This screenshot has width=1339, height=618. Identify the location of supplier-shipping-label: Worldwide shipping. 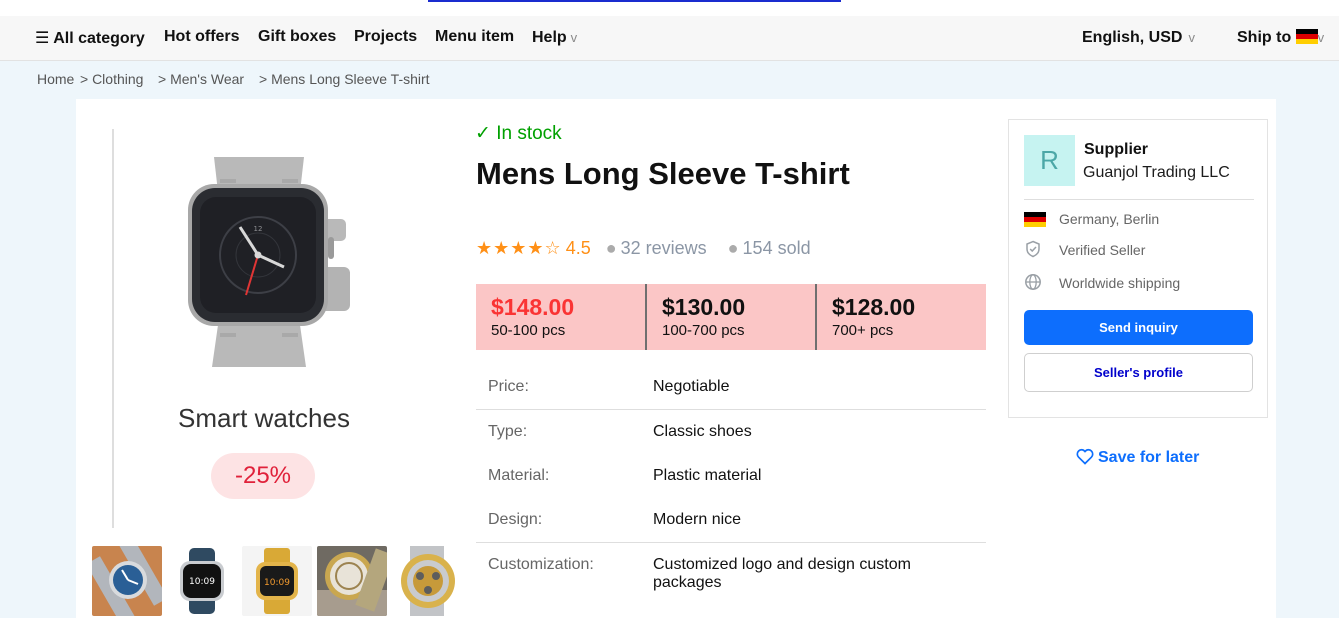
(1120, 283).